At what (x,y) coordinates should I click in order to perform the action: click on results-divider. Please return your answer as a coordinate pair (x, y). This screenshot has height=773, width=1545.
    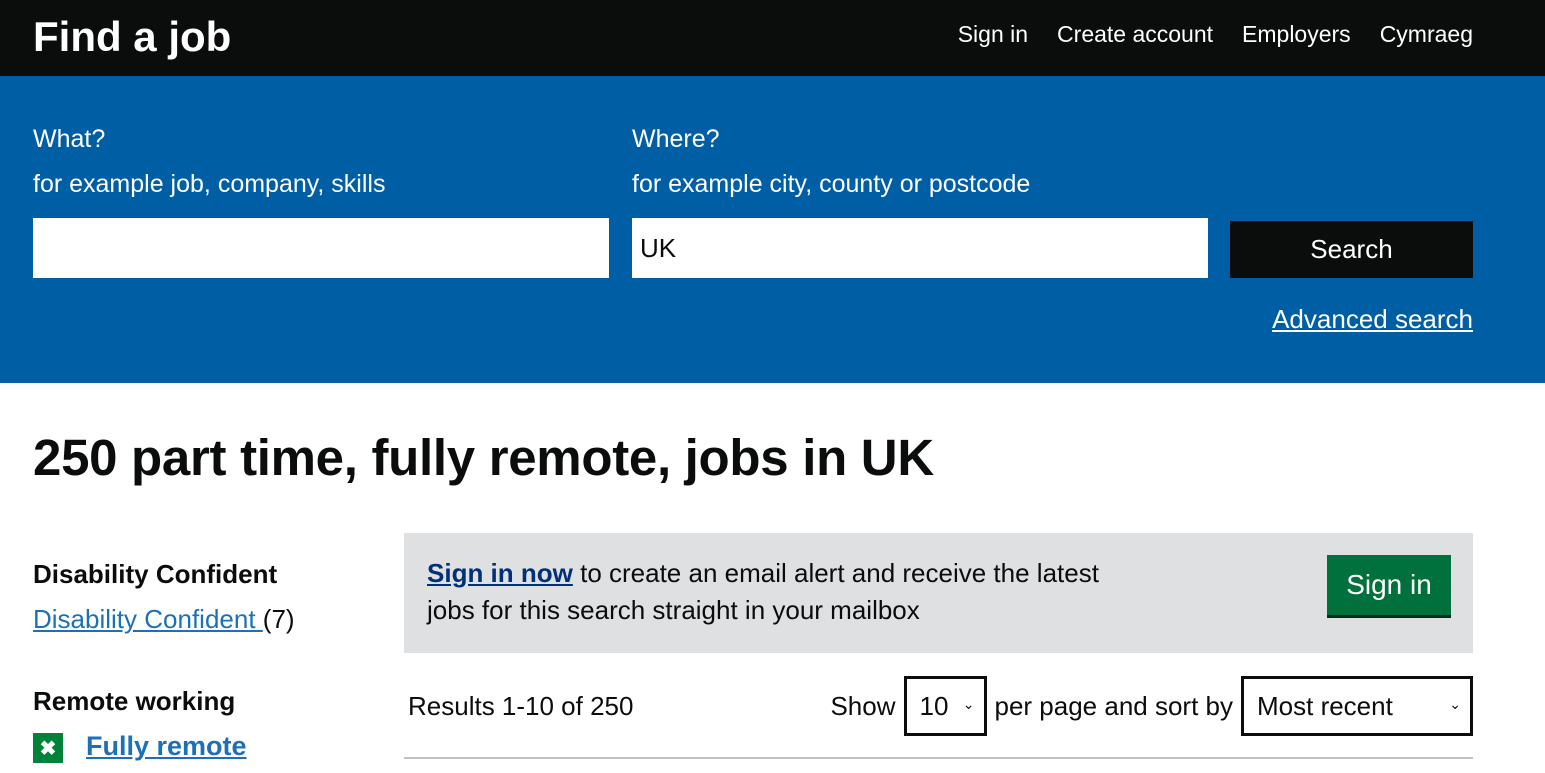
    Looking at the image, I should click on (938, 758).